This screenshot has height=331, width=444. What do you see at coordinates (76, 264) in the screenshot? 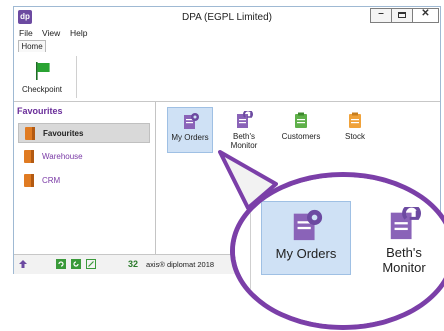
I see `sync-icon` at bounding box center [76, 264].